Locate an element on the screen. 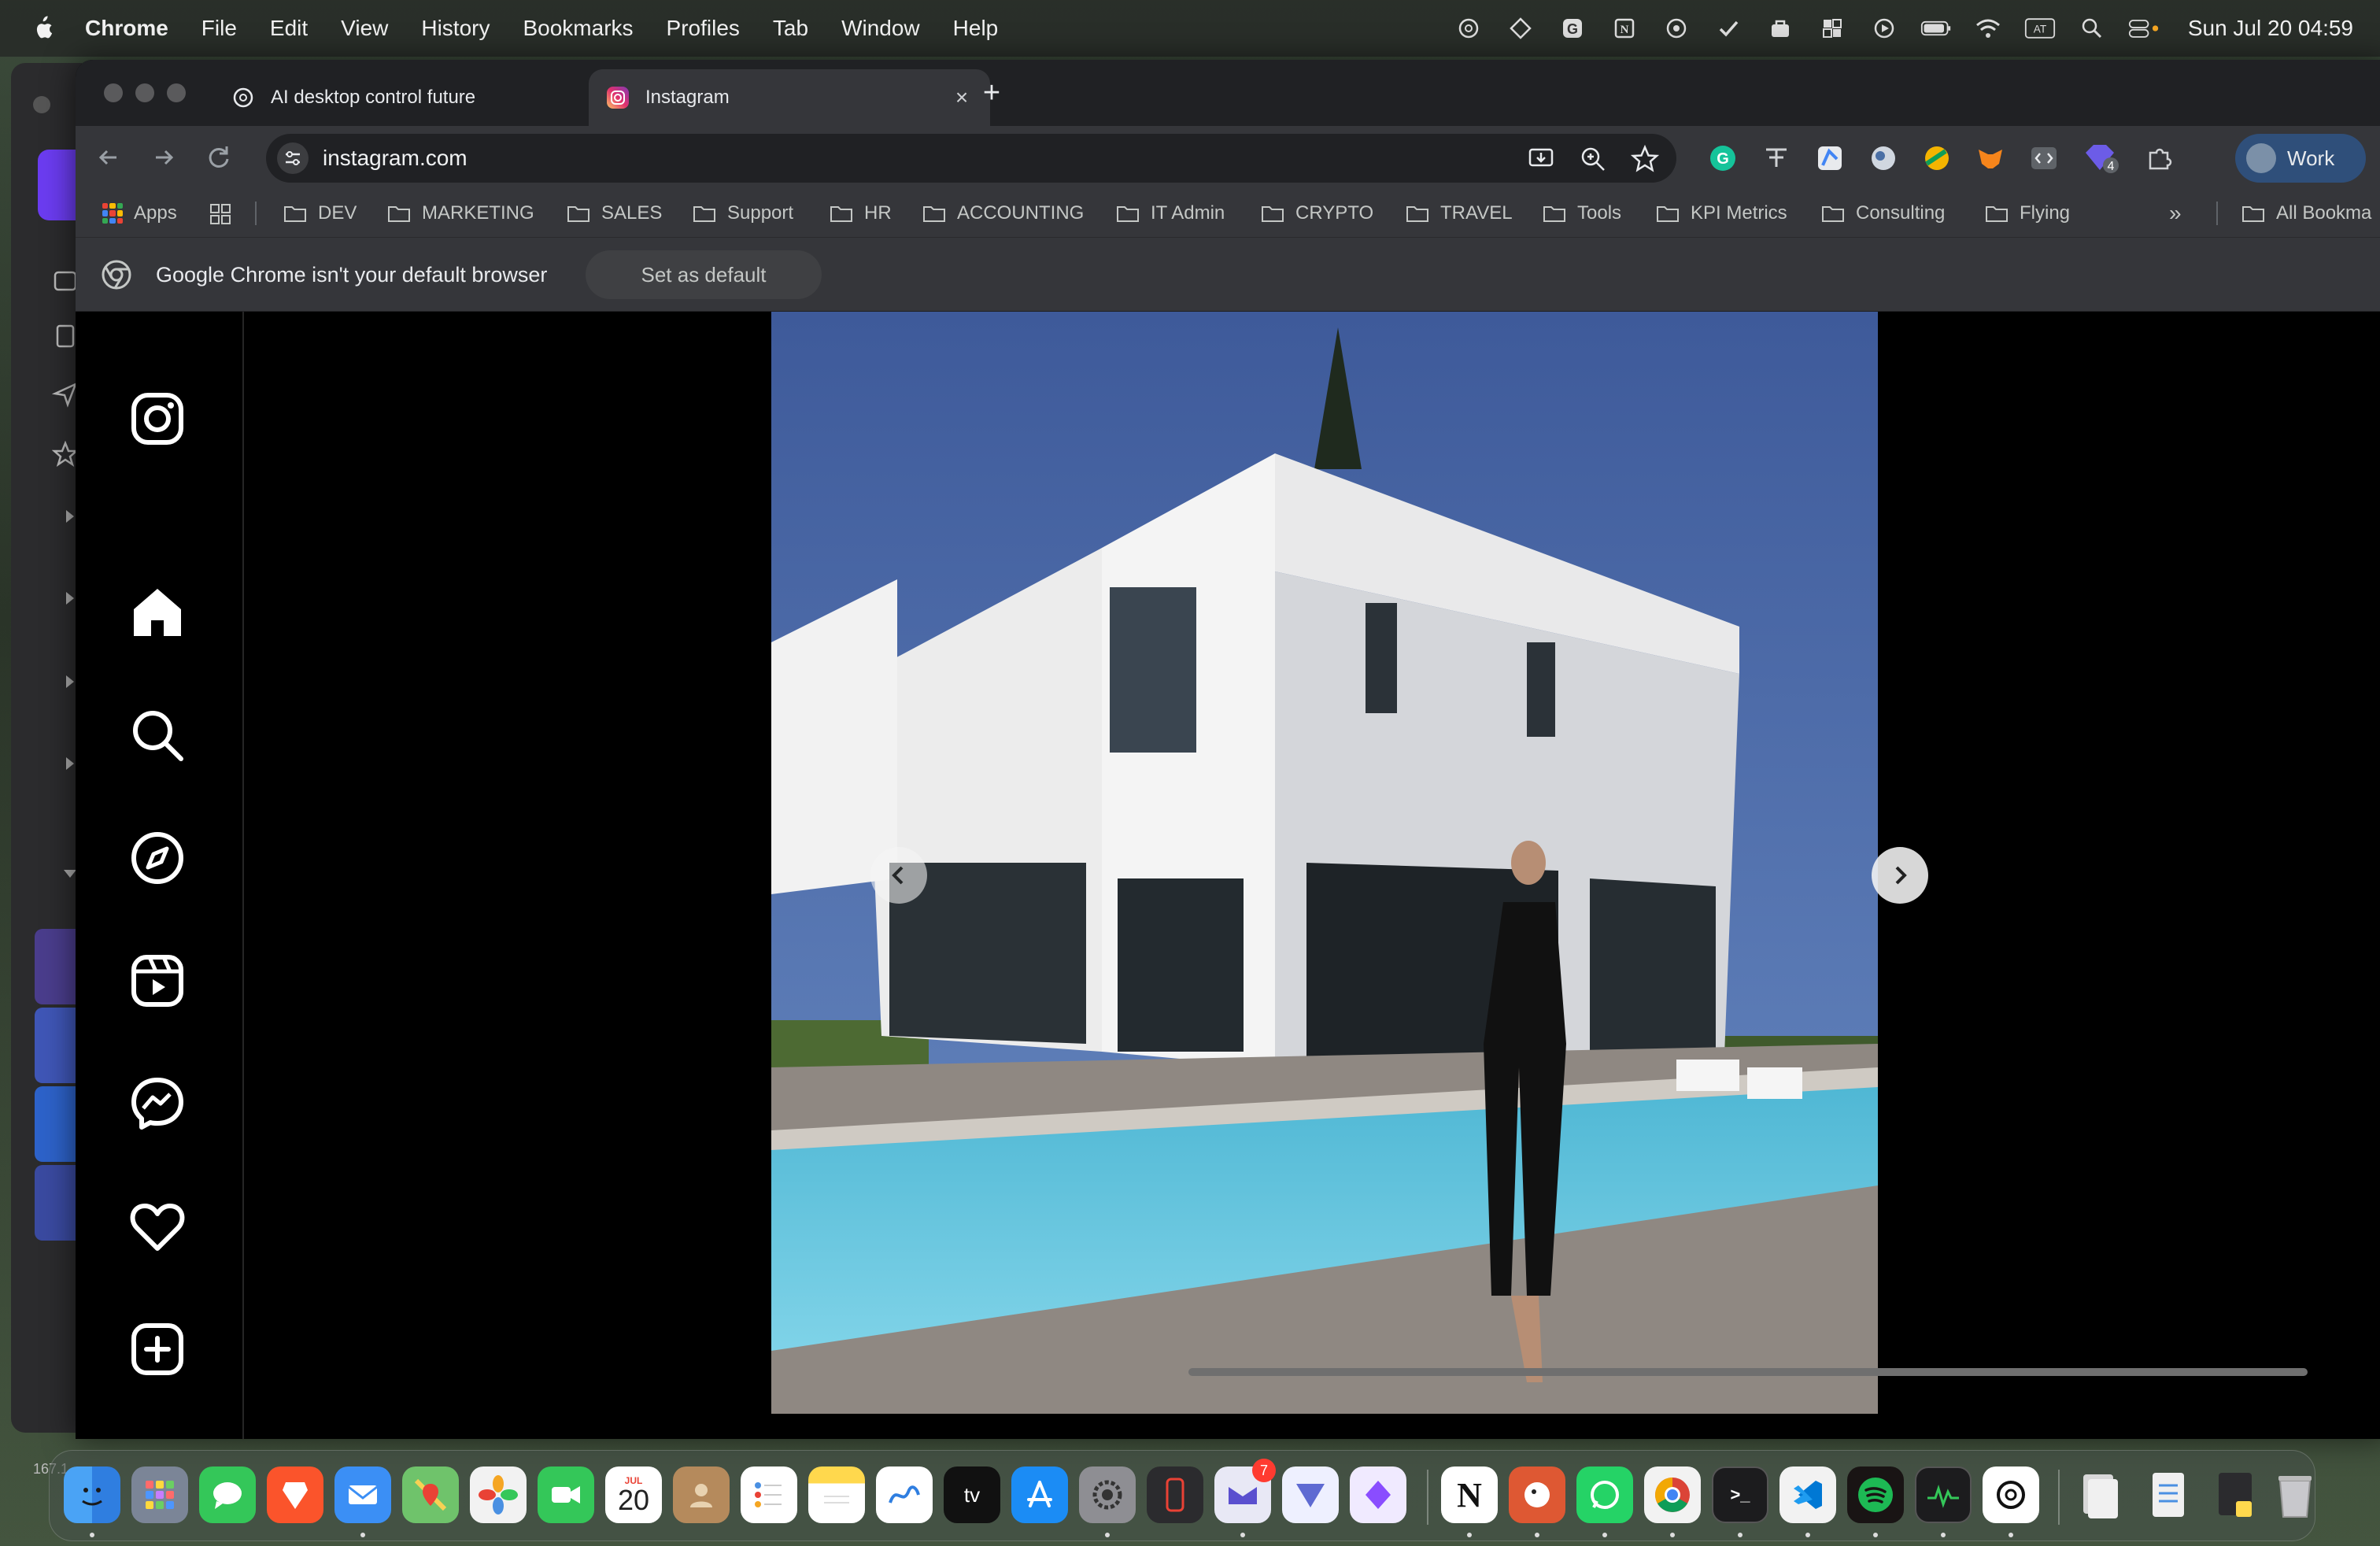 The height and width of the screenshot is (1546, 2380). messenger-icon is located at coordinates (157, 1104).